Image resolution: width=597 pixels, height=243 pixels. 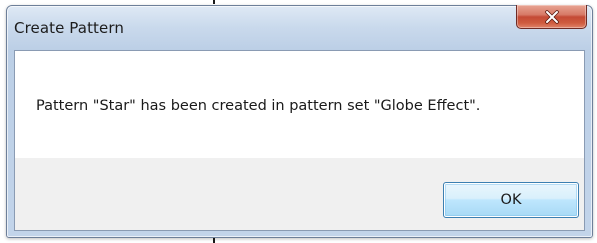 I want to click on ok-button: OK, so click(x=511, y=200).